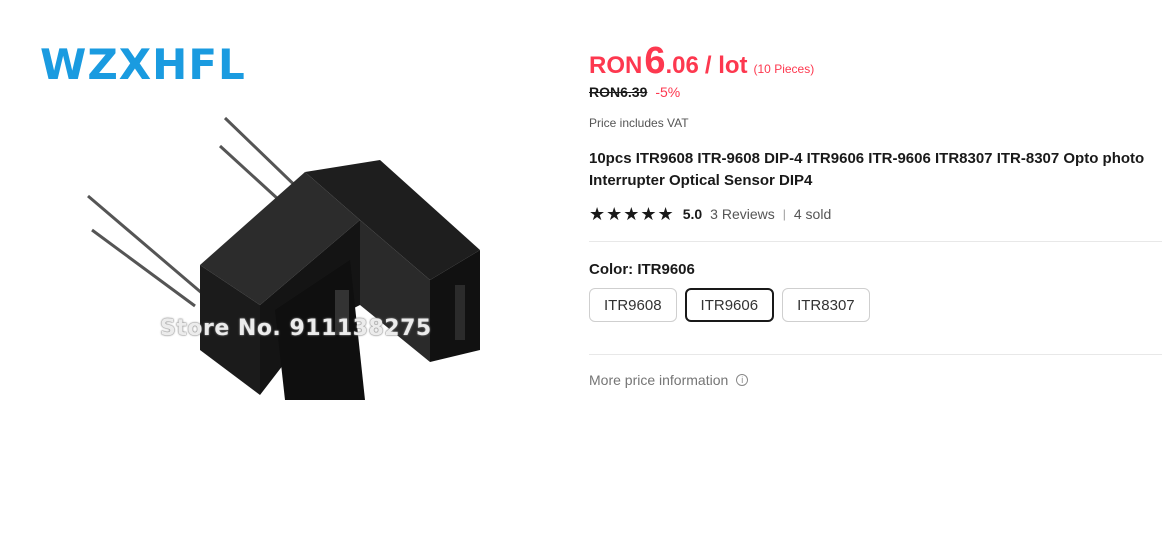 The width and height of the screenshot is (1162, 546). What do you see at coordinates (875, 92) in the screenshot?
I see `original-price-row: RON6.39 -5%` at bounding box center [875, 92].